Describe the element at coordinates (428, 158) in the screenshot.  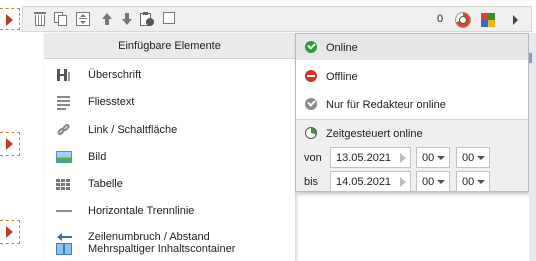
I see `from-hour-value: 00` at that location.